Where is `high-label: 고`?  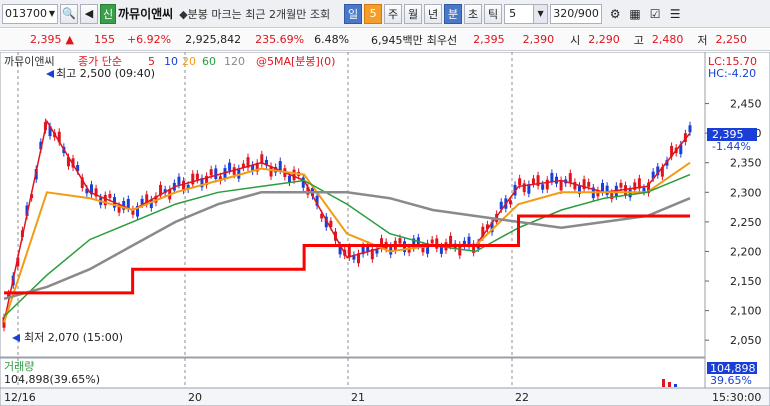
high-label: 고 is located at coordinates (638, 40).